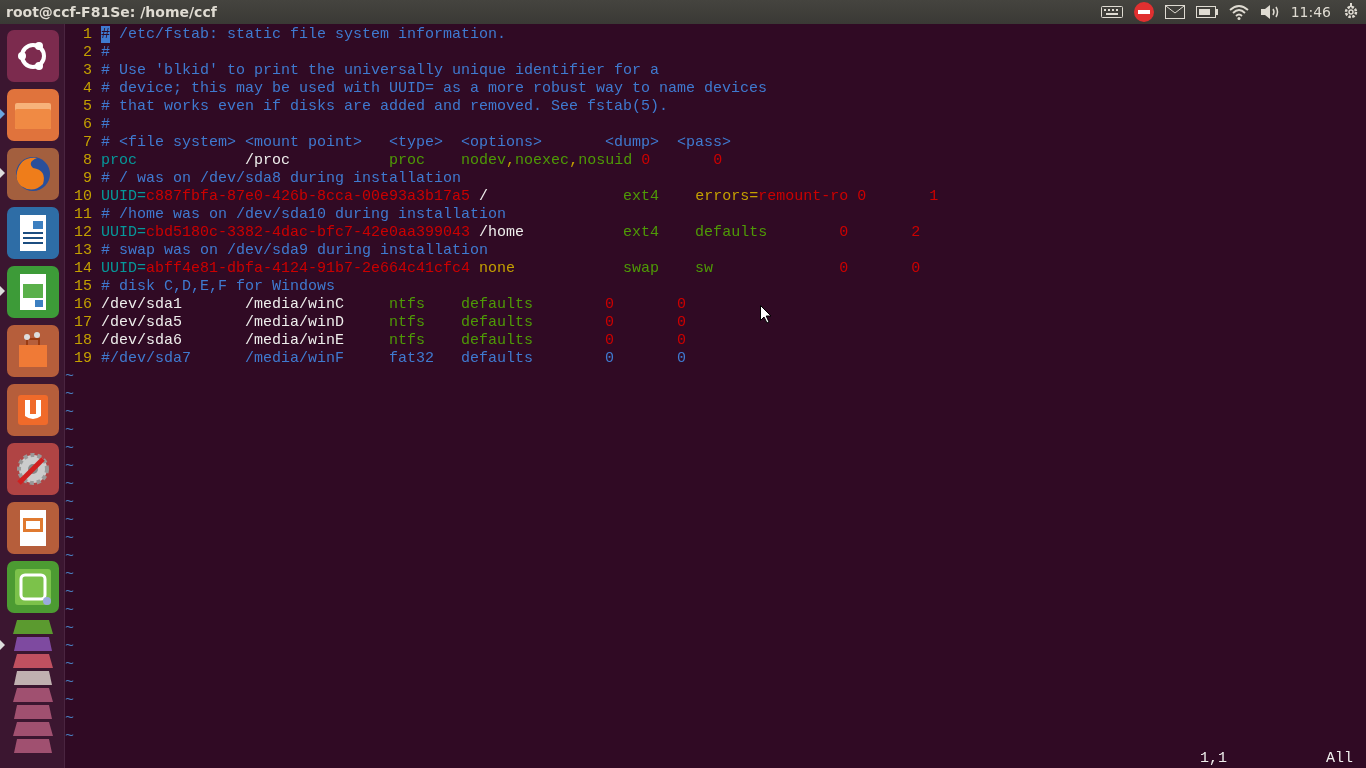 The width and height of the screenshot is (1366, 768). What do you see at coordinates (394, 304) in the screenshot?
I see `code-line: /dev/sda1 /media/winC ntfs defaults 0 0` at bounding box center [394, 304].